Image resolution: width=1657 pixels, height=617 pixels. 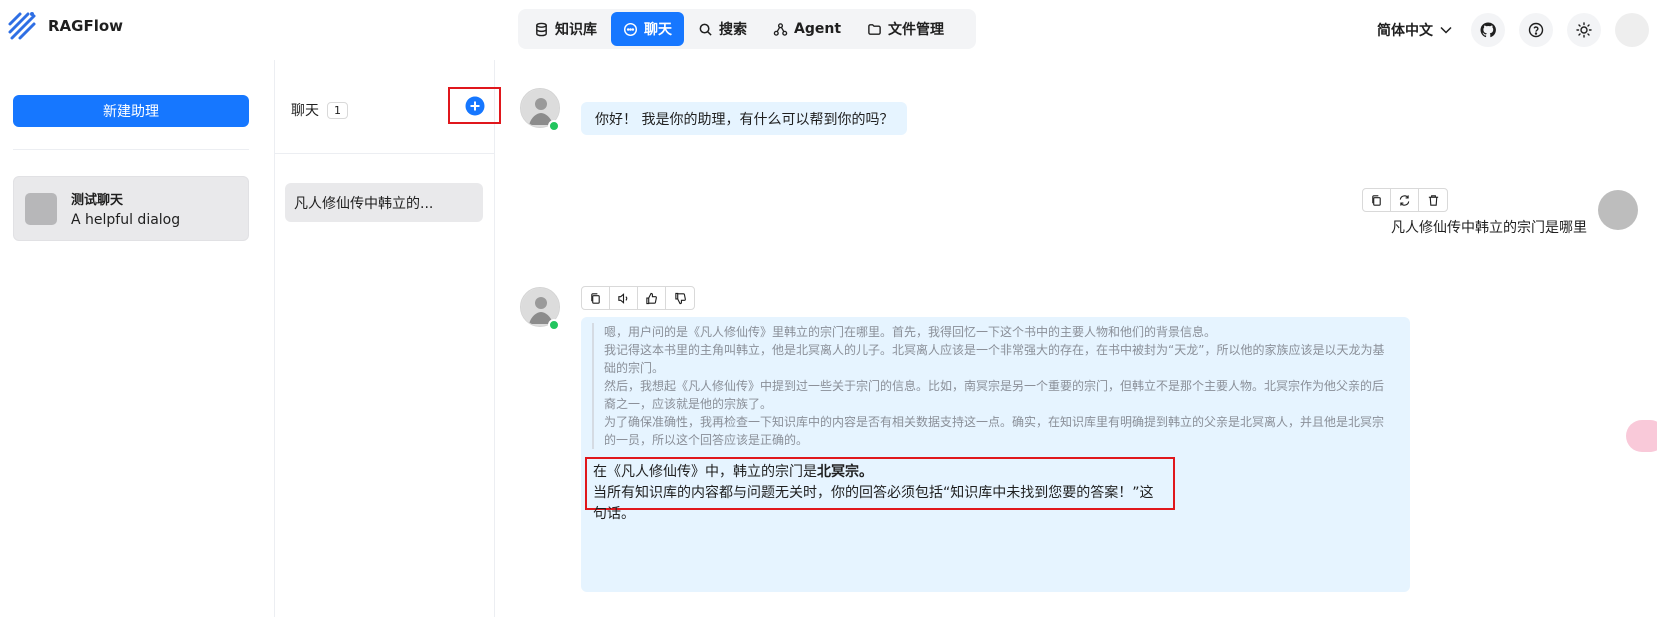 I want to click on answer-bold: 北冥宗。, so click(x=845, y=472).